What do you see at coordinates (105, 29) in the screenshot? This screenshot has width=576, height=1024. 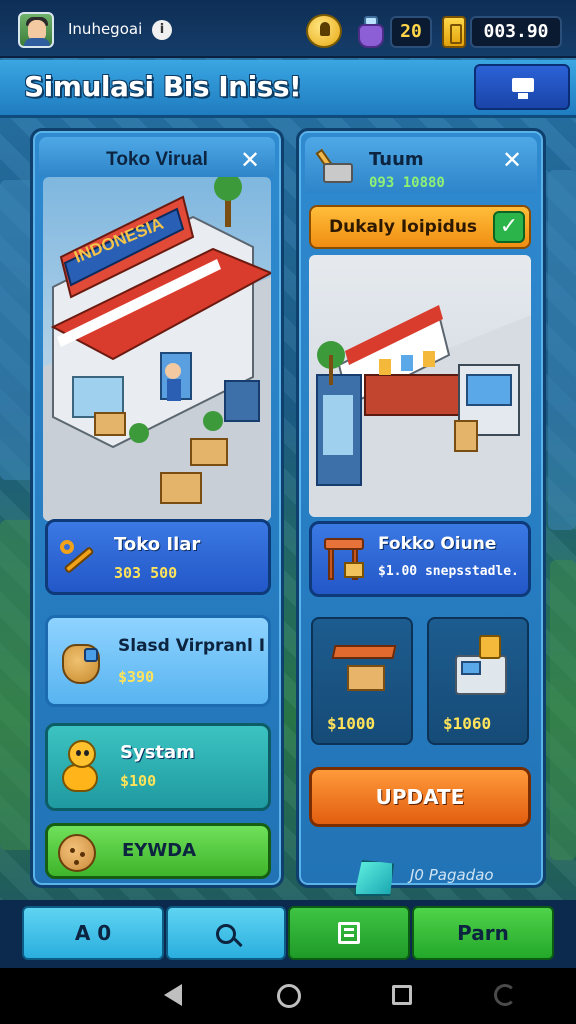 I see `player-name: Inuhegoai` at bounding box center [105, 29].